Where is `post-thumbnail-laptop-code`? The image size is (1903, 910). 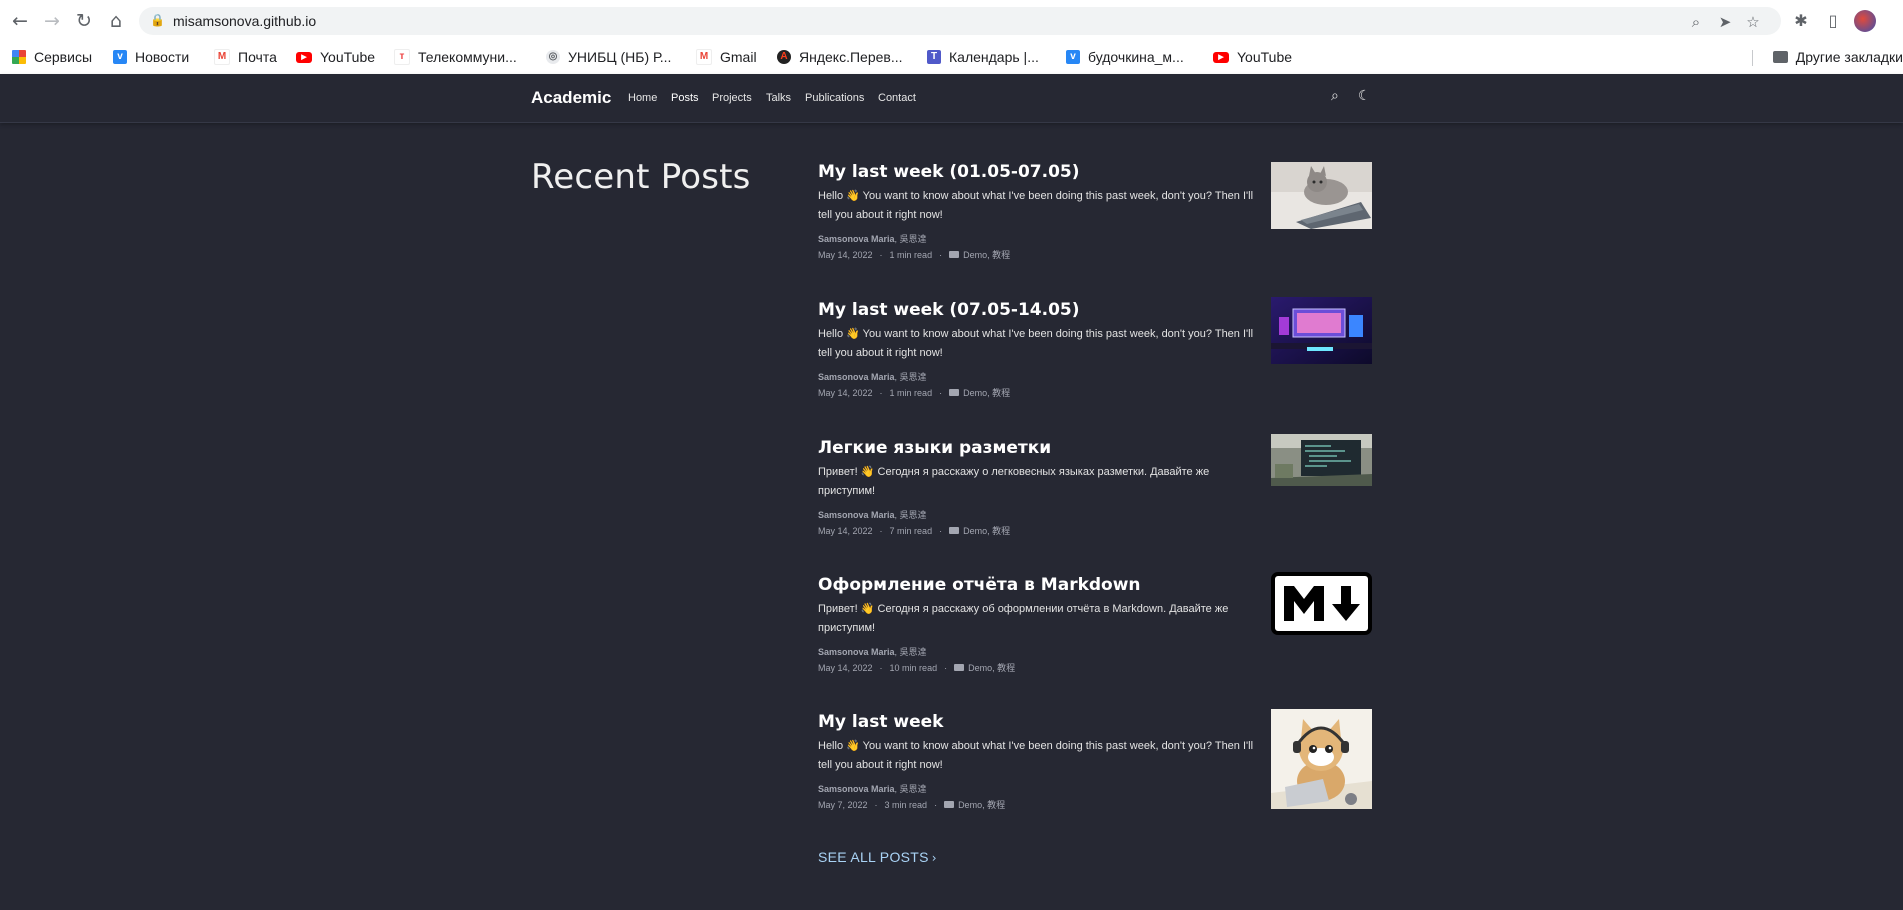
post-thumbnail-laptop-code is located at coordinates (1321, 460).